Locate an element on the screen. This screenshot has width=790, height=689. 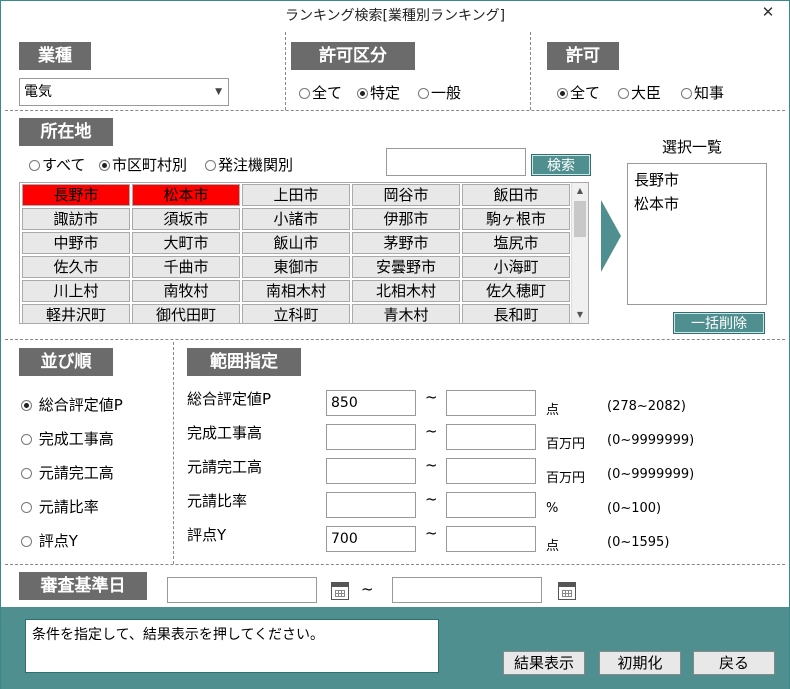
kyoka-radio-chiji: 知事 is located at coordinates (702, 92).